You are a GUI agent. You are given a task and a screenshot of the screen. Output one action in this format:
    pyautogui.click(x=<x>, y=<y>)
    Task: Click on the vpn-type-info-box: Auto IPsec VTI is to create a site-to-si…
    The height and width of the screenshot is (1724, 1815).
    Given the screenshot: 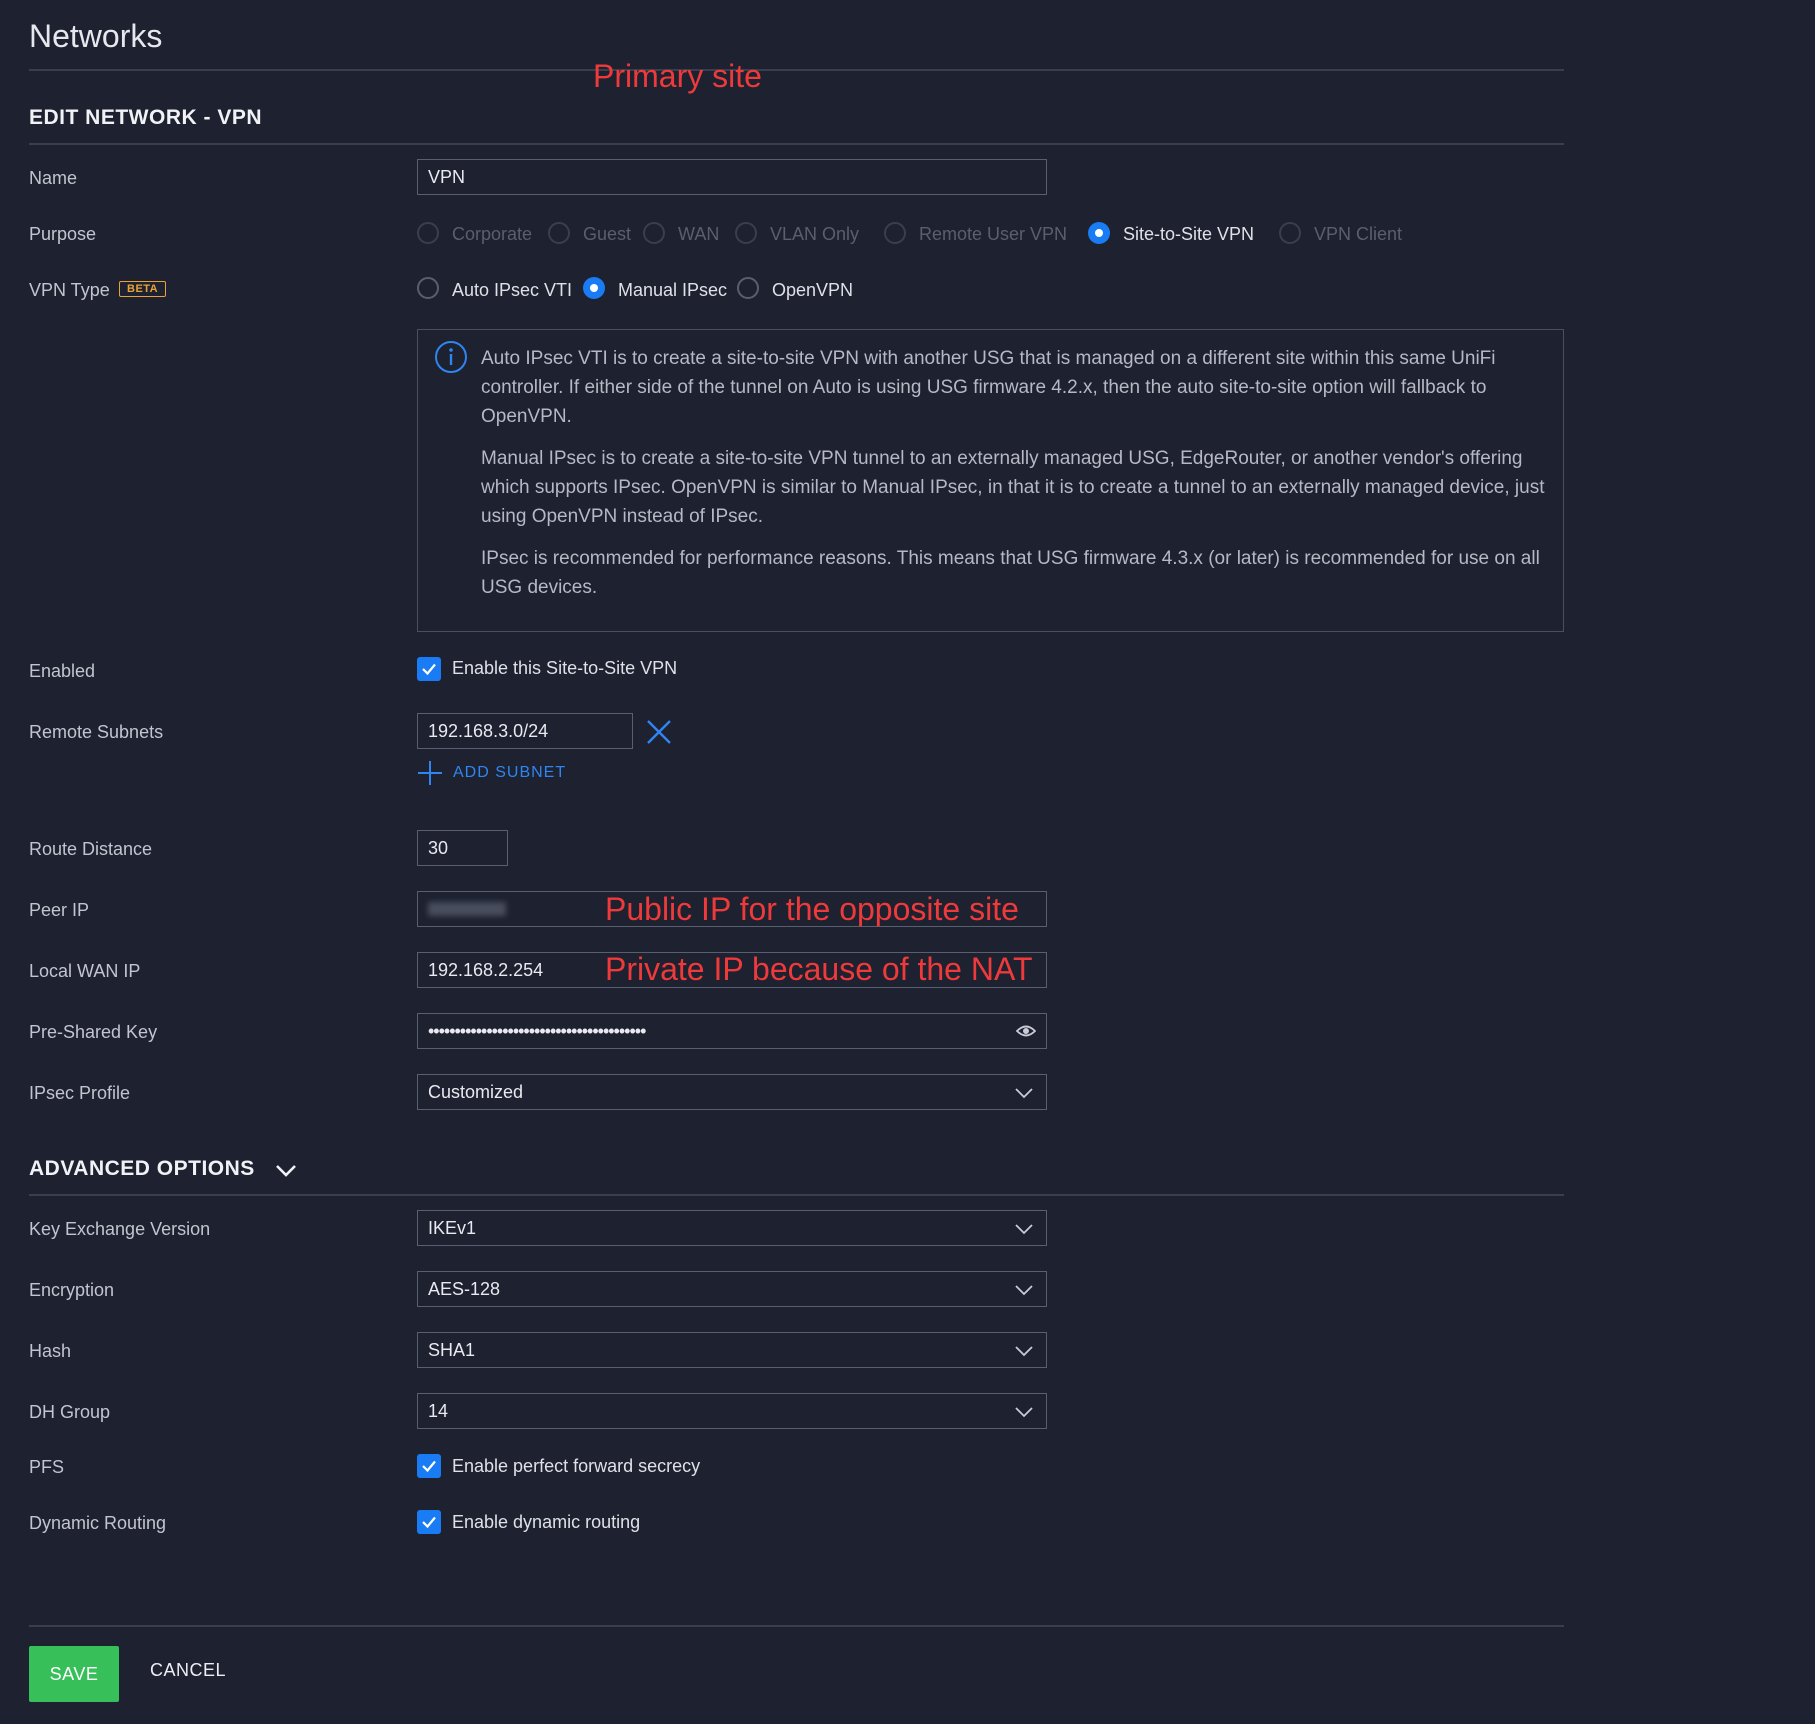 What is the action you would take?
    pyautogui.click(x=990, y=480)
    